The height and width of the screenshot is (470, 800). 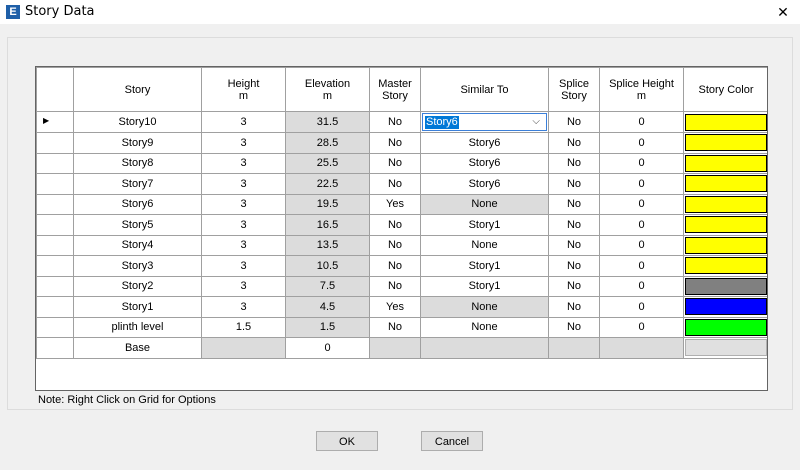 What do you see at coordinates (327, 89) in the screenshot?
I see `column-header: Elevation m` at bounding box center [327, 89].